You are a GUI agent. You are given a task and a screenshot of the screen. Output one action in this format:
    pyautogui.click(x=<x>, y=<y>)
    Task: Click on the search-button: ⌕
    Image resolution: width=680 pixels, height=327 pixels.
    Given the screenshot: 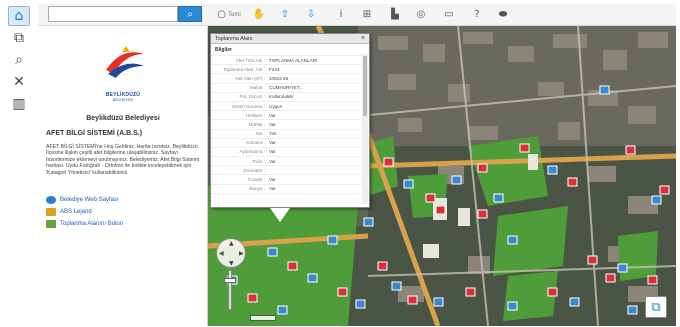 What is the action you would take?
    pyautogui.click(x=190, y=14)
    